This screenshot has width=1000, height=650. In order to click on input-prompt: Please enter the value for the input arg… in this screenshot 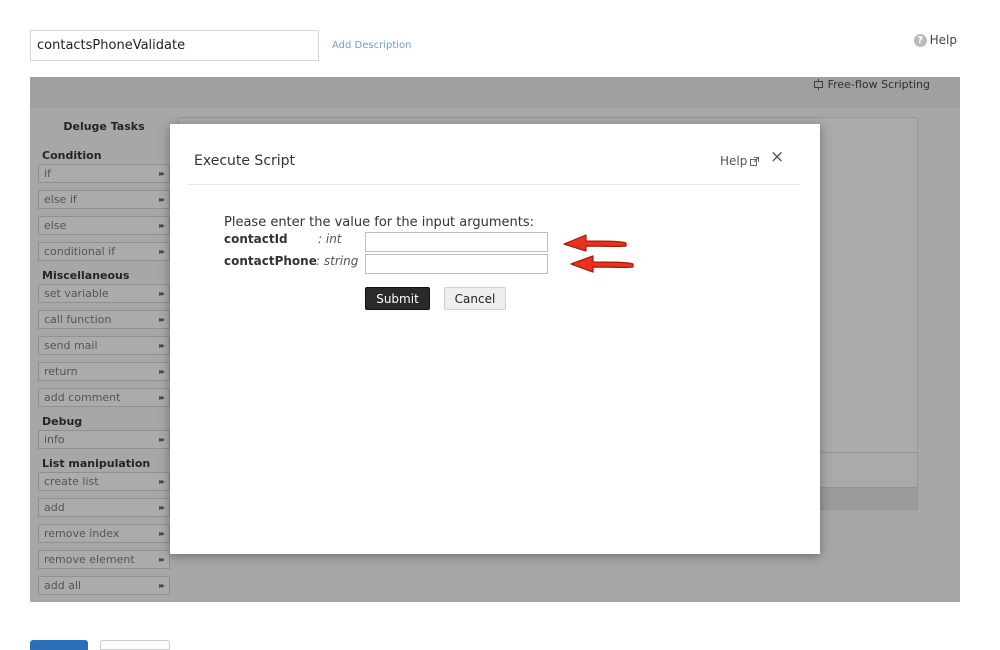, I will do `click(379, 222)`.